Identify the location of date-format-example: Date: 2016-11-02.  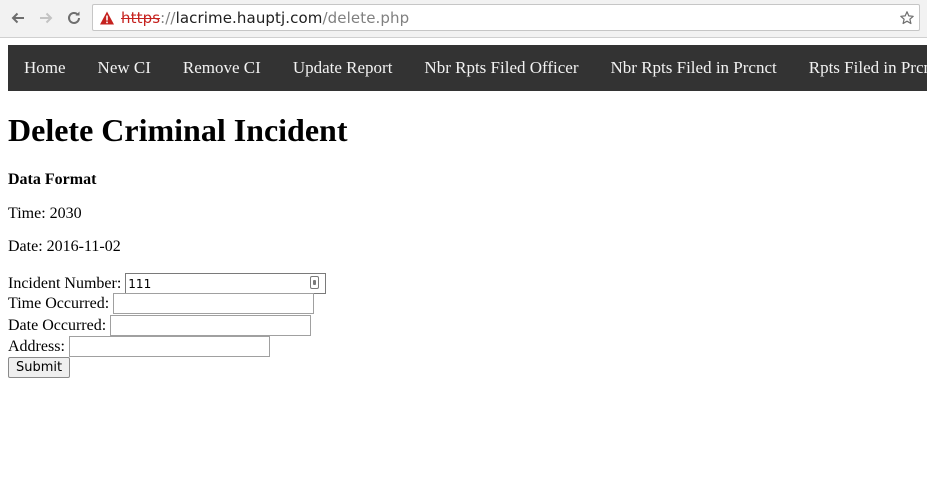
(64, 246).